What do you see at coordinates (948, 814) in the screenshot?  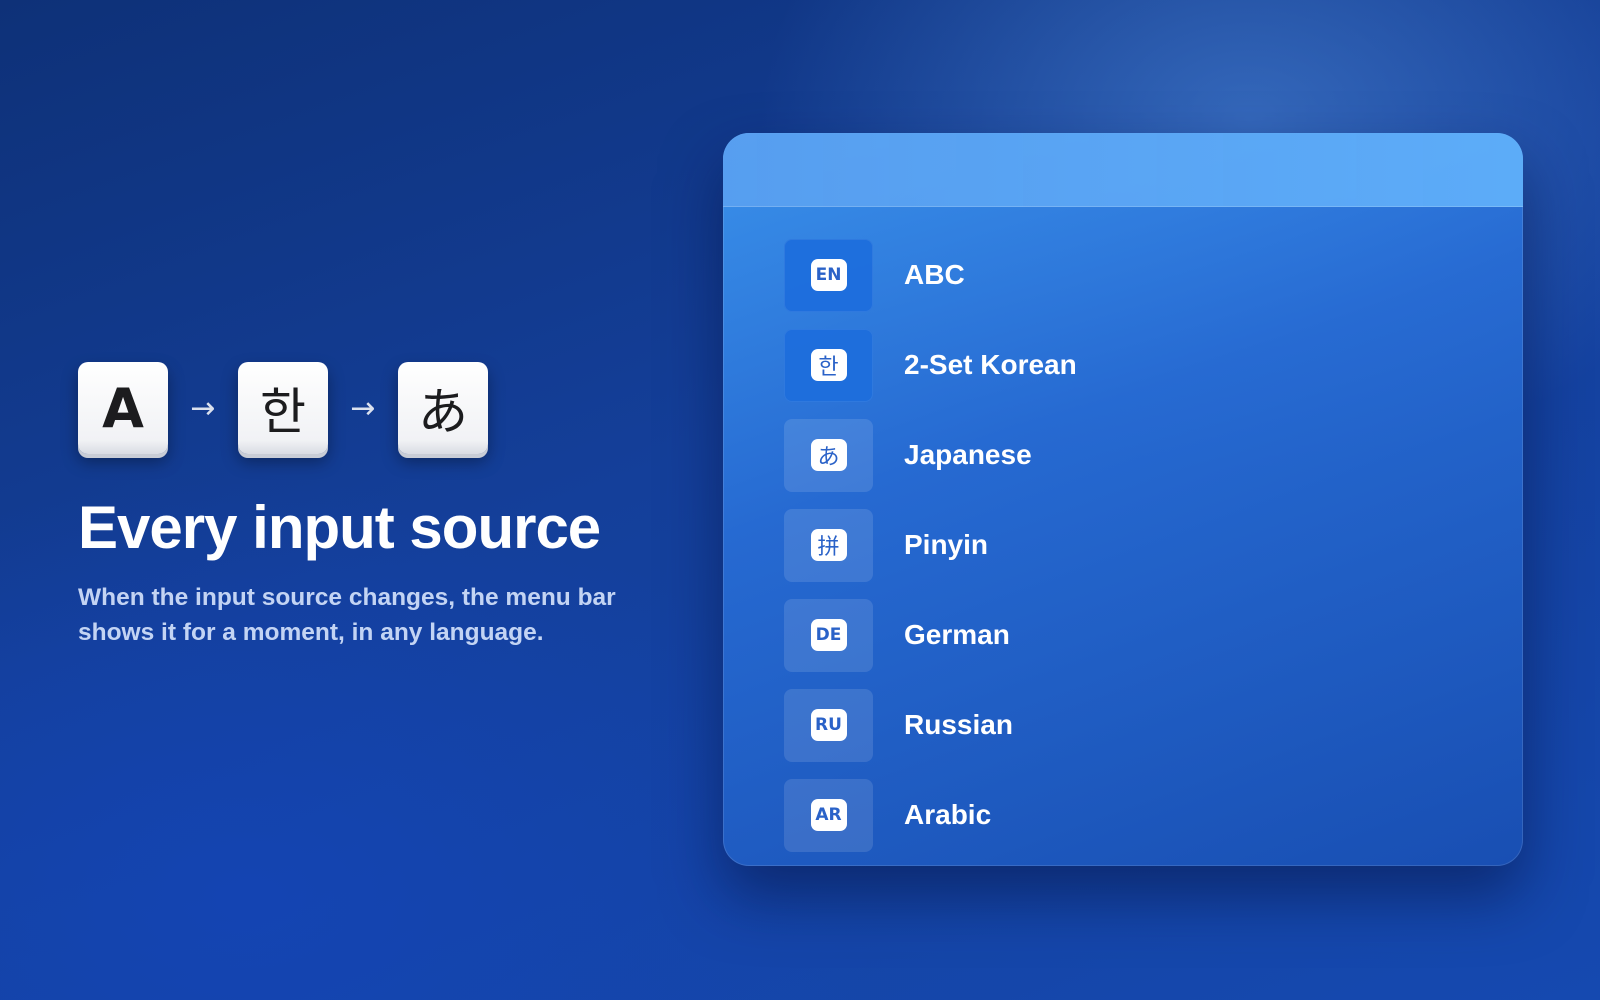 I see `input-source-label: Arabic` at bounding box center [948, 814].